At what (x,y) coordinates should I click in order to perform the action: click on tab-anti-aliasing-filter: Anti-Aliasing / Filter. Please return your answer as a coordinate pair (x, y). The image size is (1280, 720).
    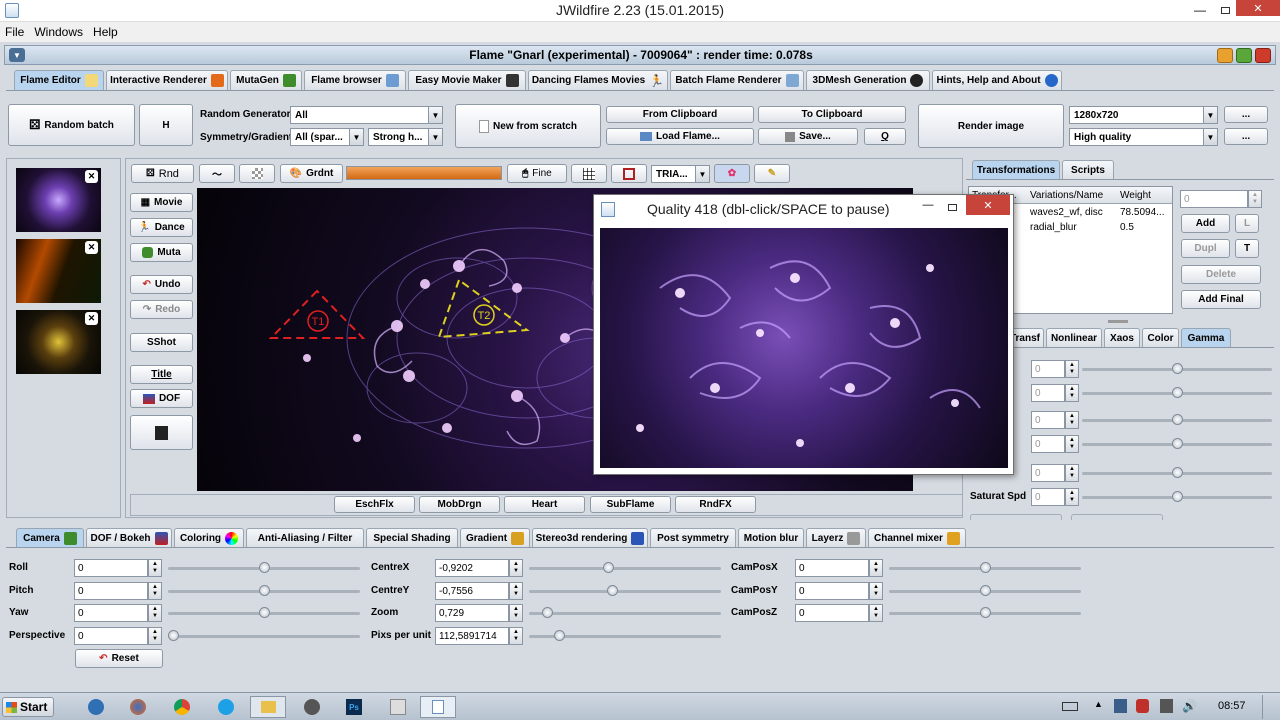
    Looking at the image, I should click on (305, 537).